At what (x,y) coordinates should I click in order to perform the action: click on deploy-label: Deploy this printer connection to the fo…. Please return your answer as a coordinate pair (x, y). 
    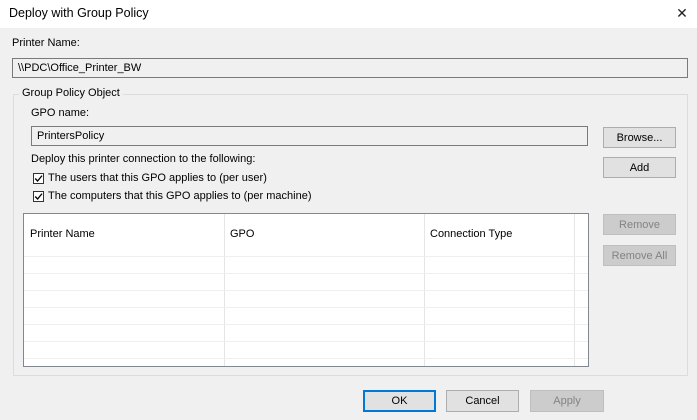
    Looking at the image, I should click on (143, 159).